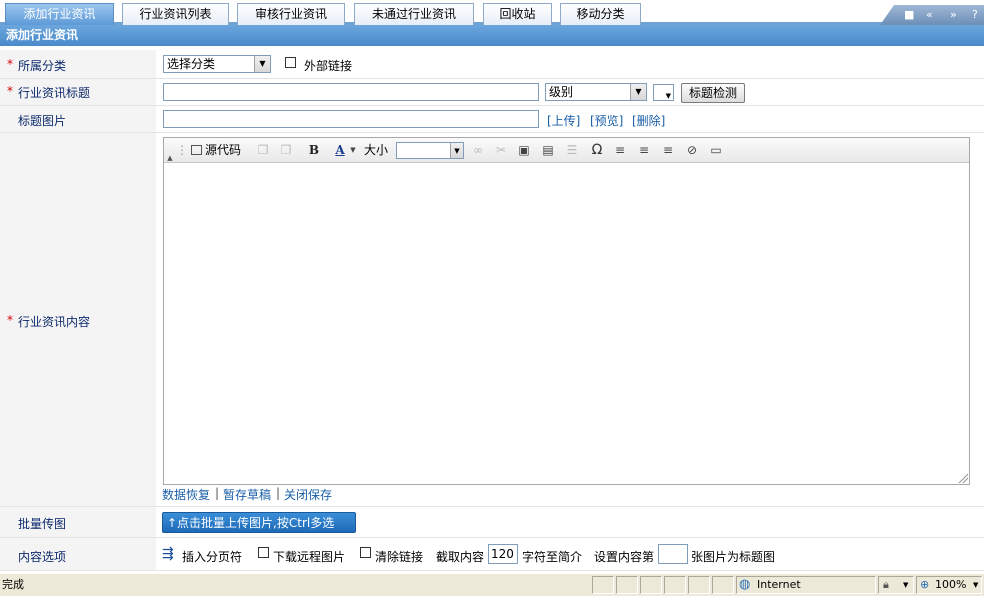 The image size is (984, 596). What do you see at coordinates (286, 150) in the screenshot?
I see `paste-icon: ❐` at bounding box center [286, 150].